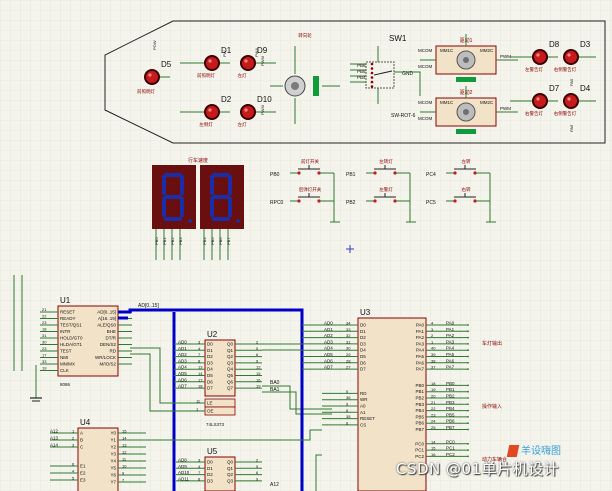 This screenshot has width=612, height=491. I want to click on pin-name: Q1, so click(230, 350).